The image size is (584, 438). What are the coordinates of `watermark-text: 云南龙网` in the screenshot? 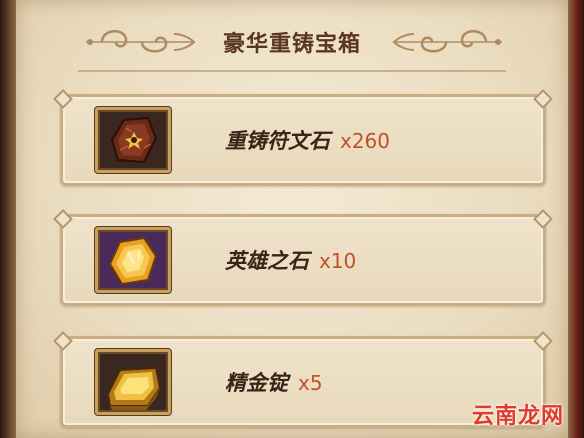 It's located at (517, 416).